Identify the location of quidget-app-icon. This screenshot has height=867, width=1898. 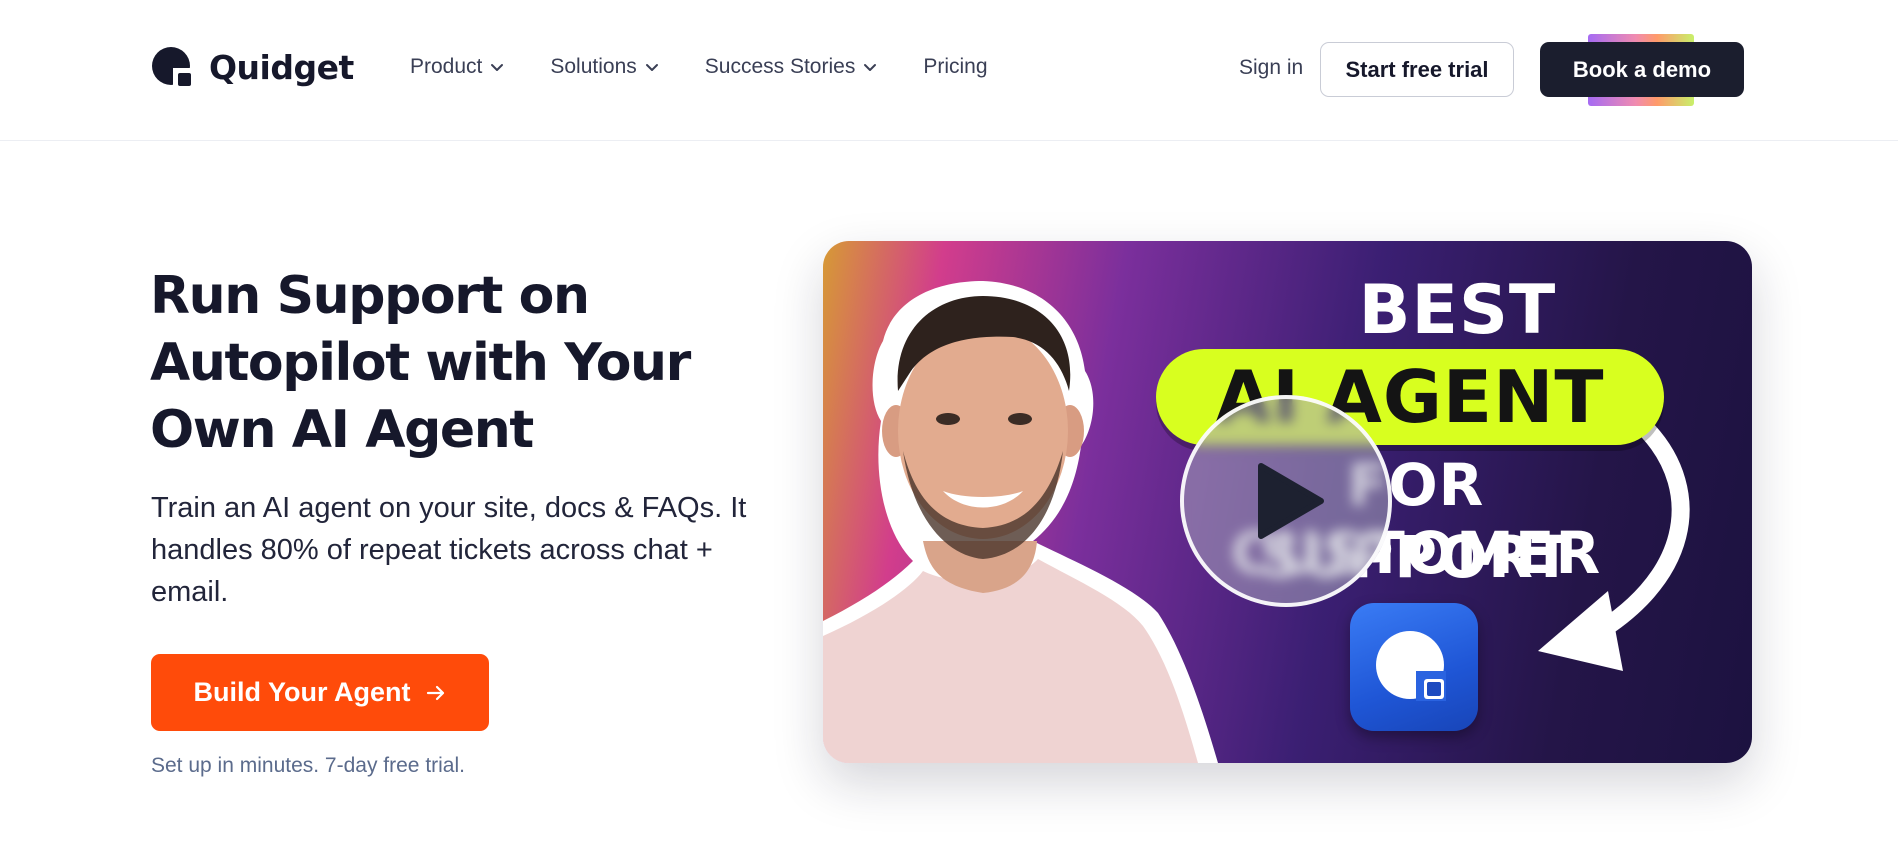
(1414, 667).